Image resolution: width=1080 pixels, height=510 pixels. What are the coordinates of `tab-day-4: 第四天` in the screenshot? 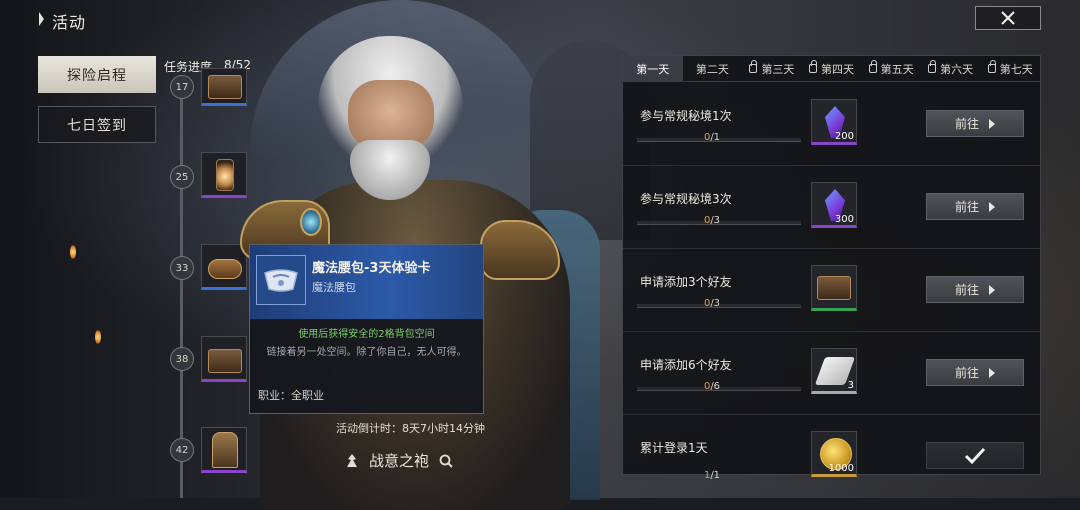 It's located at (832, 68).